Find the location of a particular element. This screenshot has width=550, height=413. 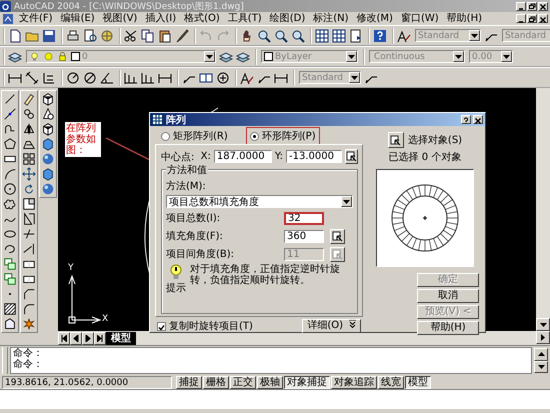

menu-item: 格式(O) is located at coordinates (202, 18).